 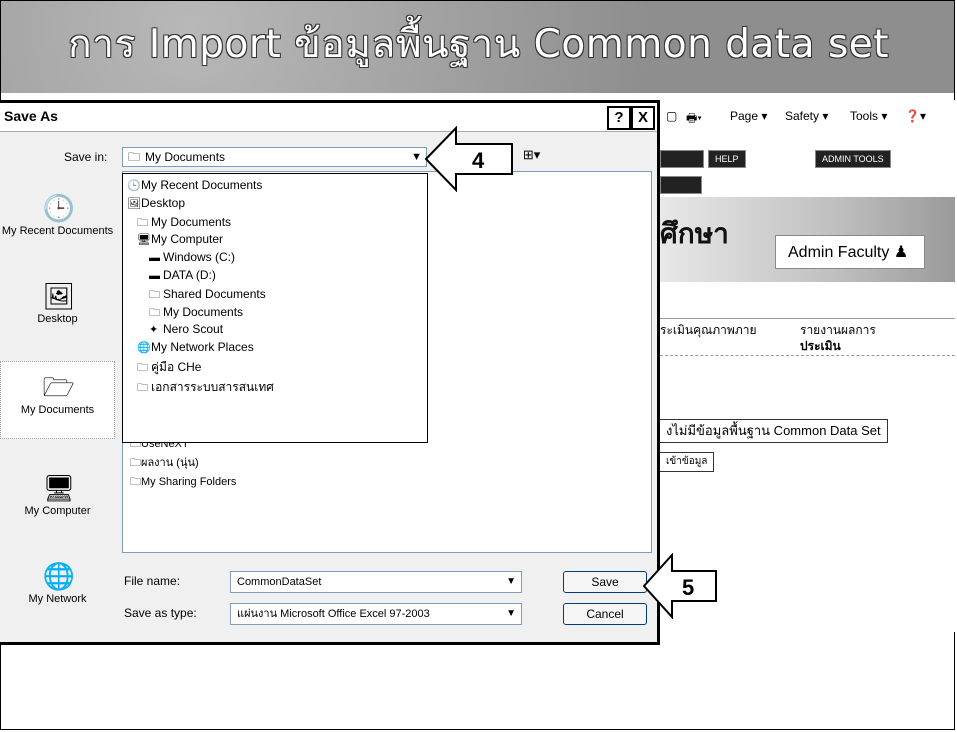 What do you see at coordinates (679, 586) in the screenshot?
I see `step-5-callout: 5` at bounding box center [679, 586].